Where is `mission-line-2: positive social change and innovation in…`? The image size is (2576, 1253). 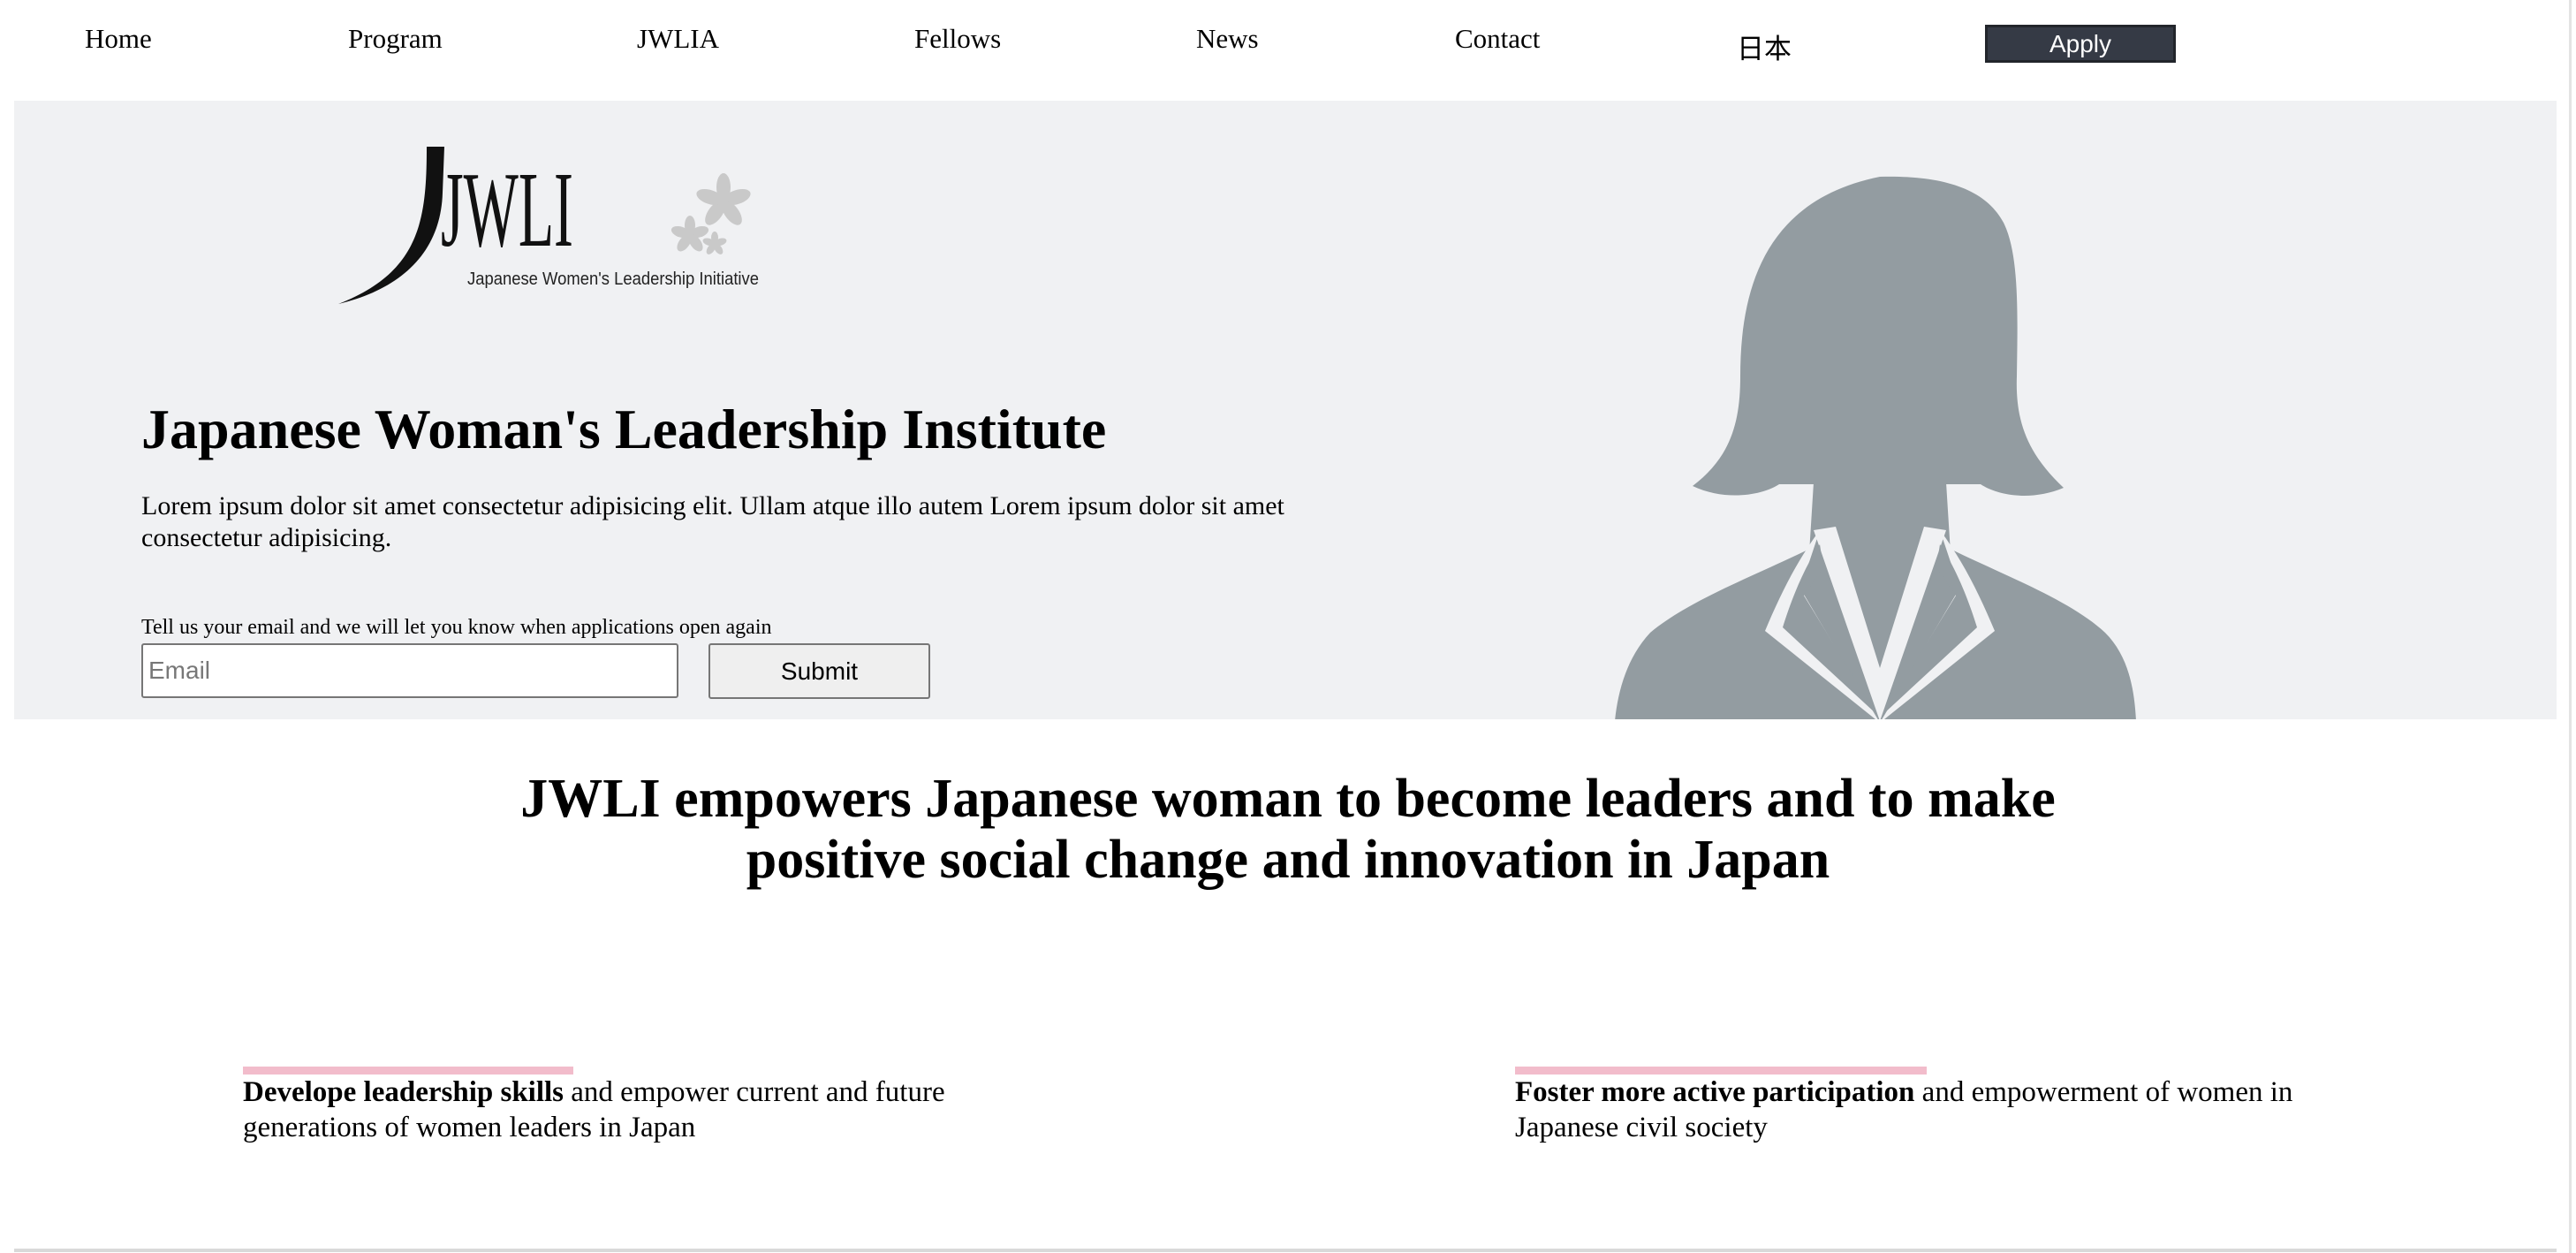 mission-line-2: positive social change and innovation in… is located at coordinates (1288, 860).